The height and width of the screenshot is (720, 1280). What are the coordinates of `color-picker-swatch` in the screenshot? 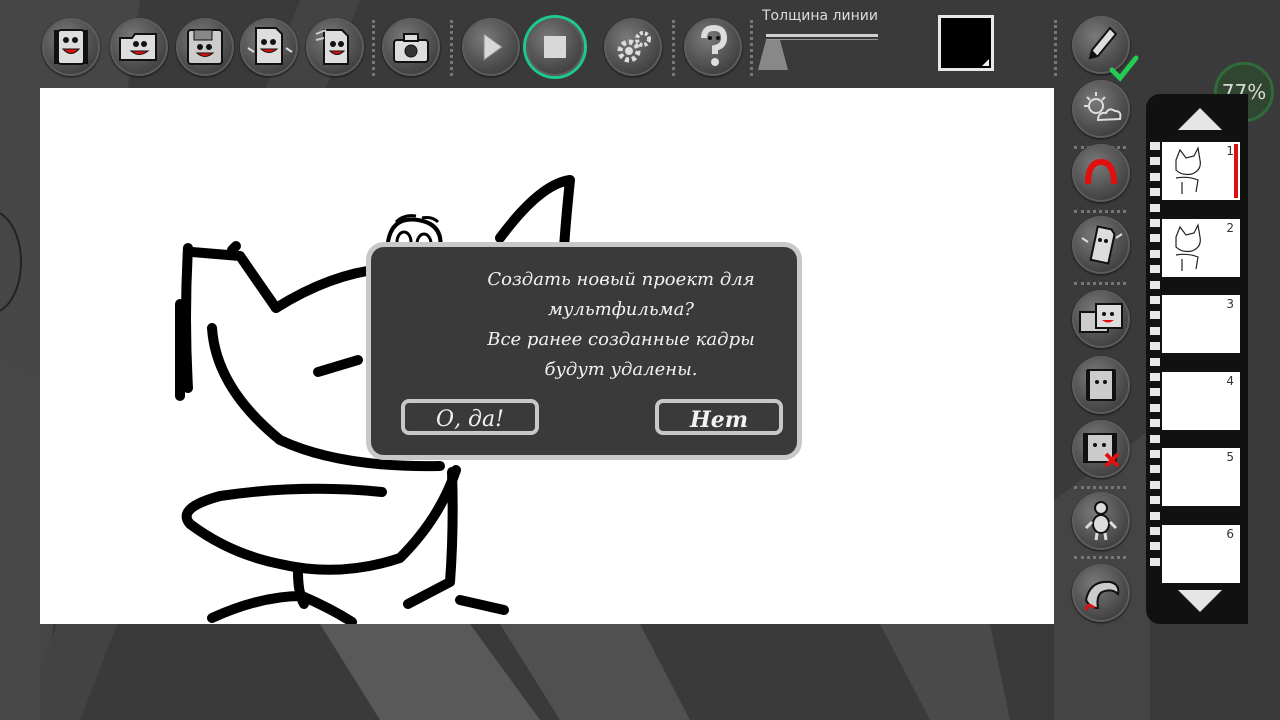 It's located at (966, 43).